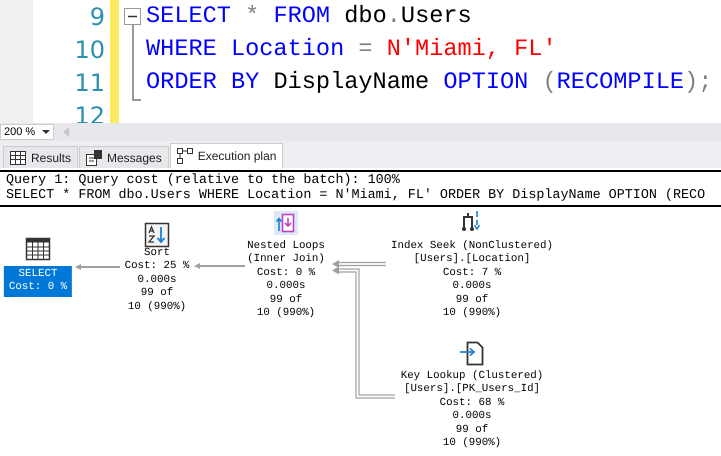  What do you see at coordinates (309, 17) in the screenshot?
I see `code-line: SELECT * FROM dbo.Users` at bounding box center [309, 17].